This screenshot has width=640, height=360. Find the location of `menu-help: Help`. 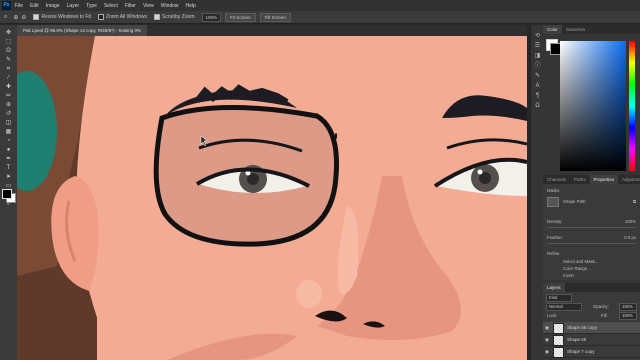

menu-help: Help is located at coordinates (191, 6).